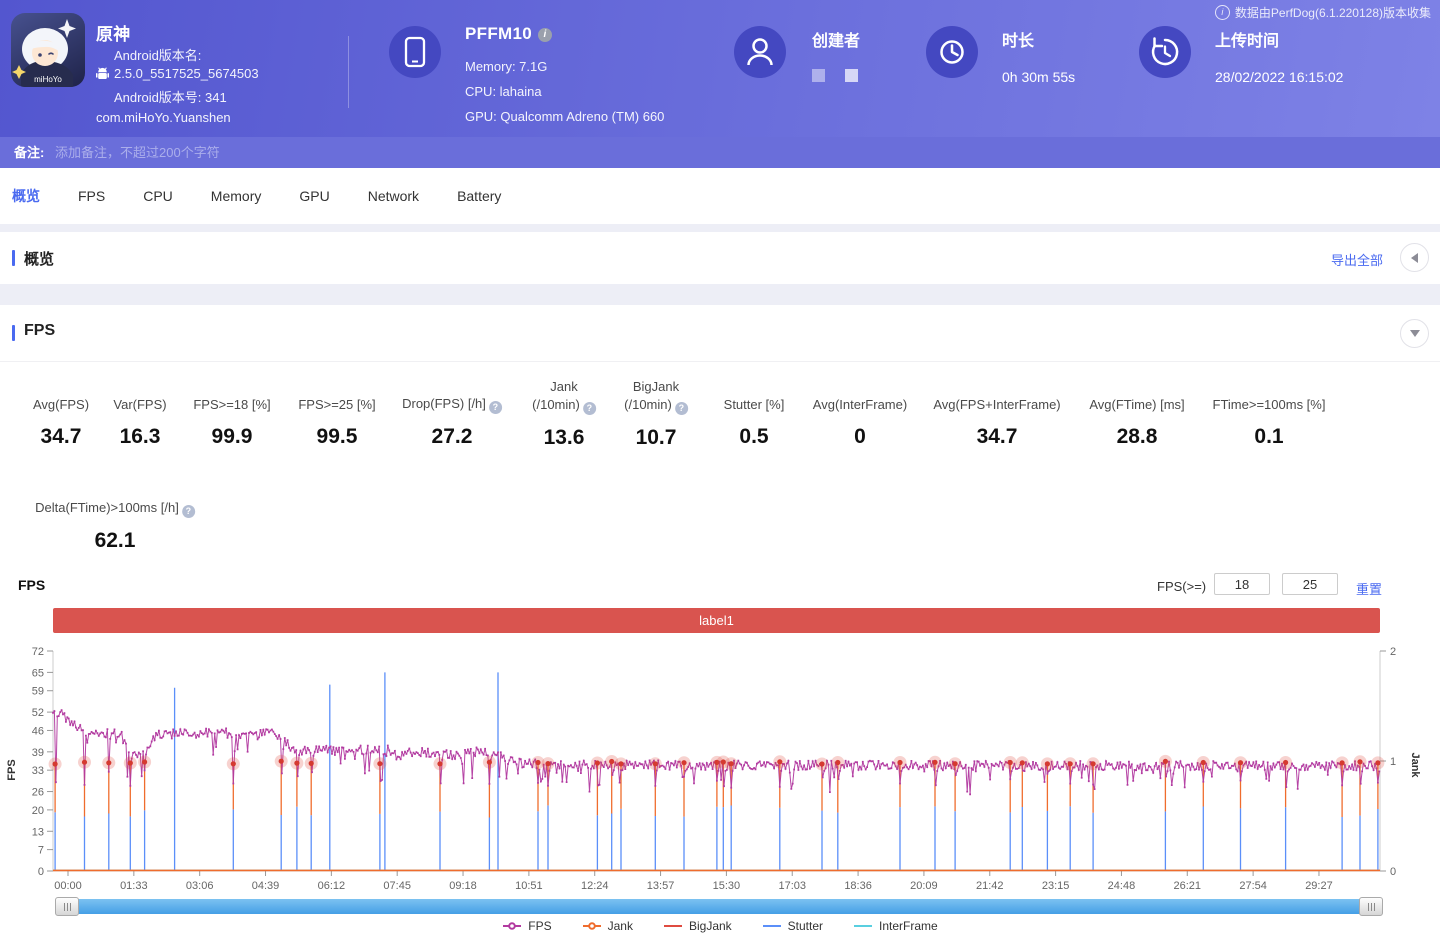  I want to click on device-name-row: PFFM10 i, so click(508, 34).